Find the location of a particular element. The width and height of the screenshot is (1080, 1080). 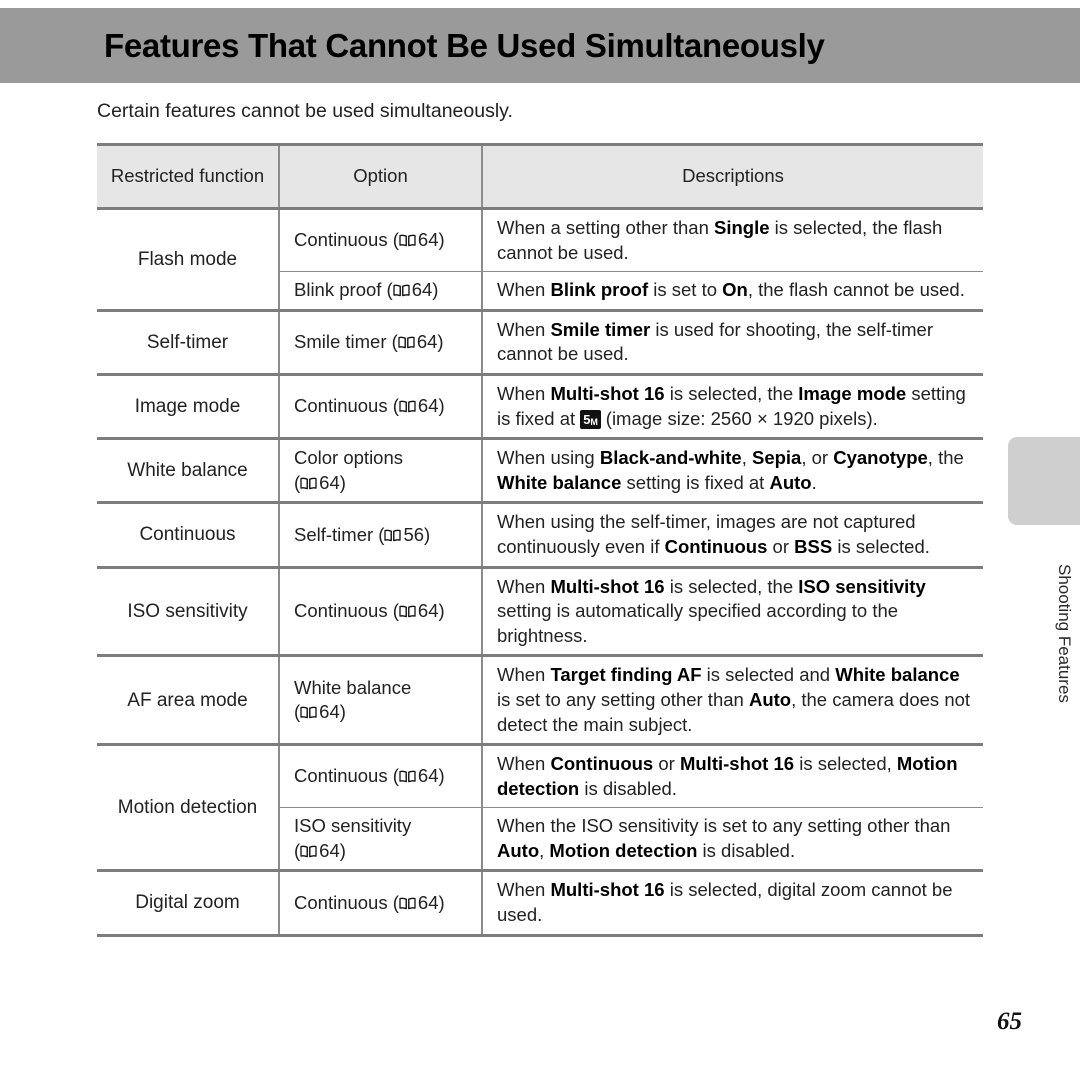

emphasis-text: BSS is located at coordinates (813, 546).